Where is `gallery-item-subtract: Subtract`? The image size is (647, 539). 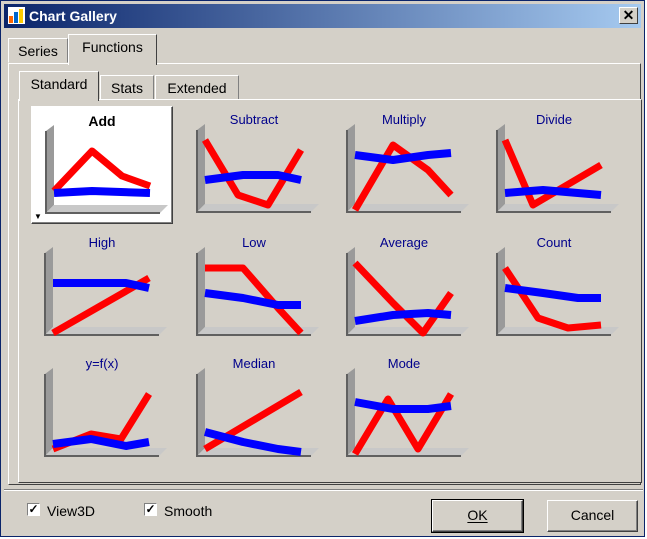 gallery-item-subtract: Subtract is located at coordinates (254, 165).